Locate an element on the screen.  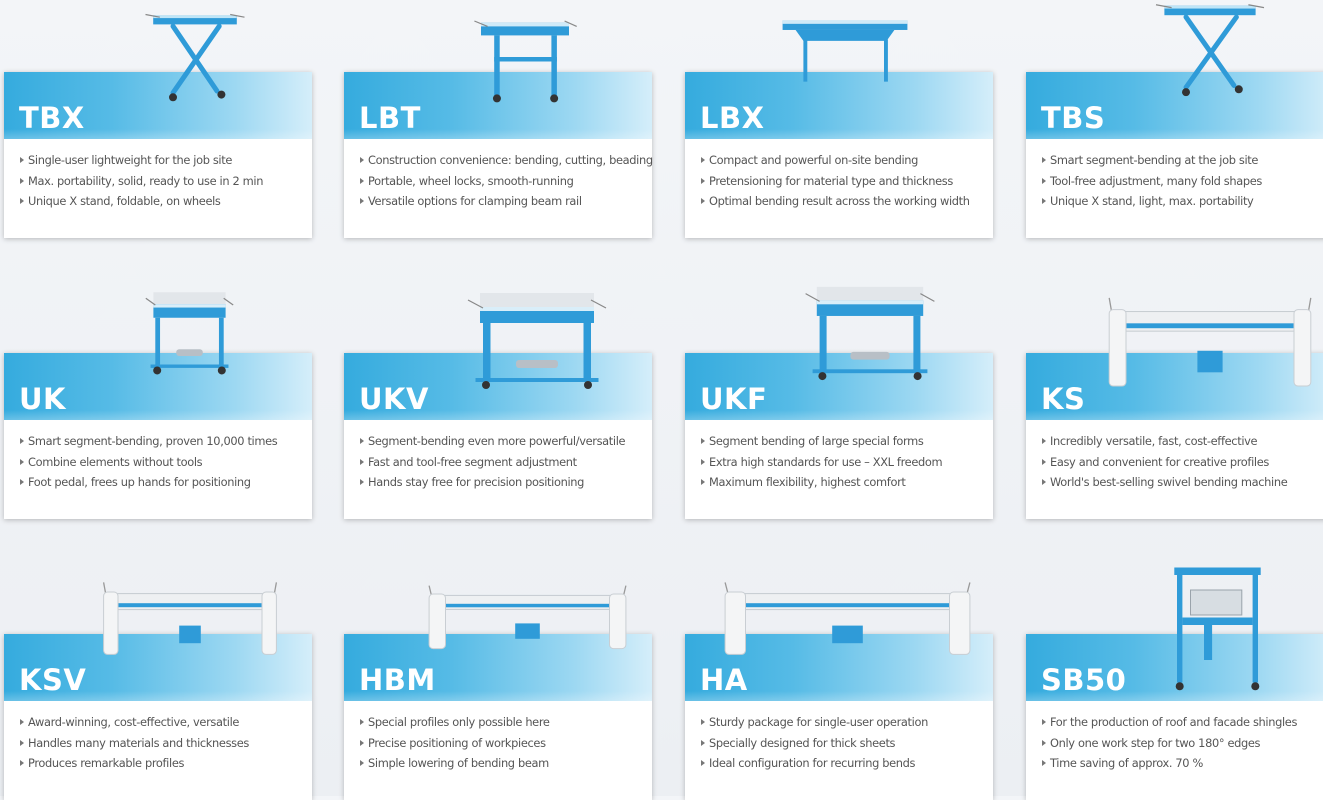
product-title: HBM is located at coordinates (397, 680).